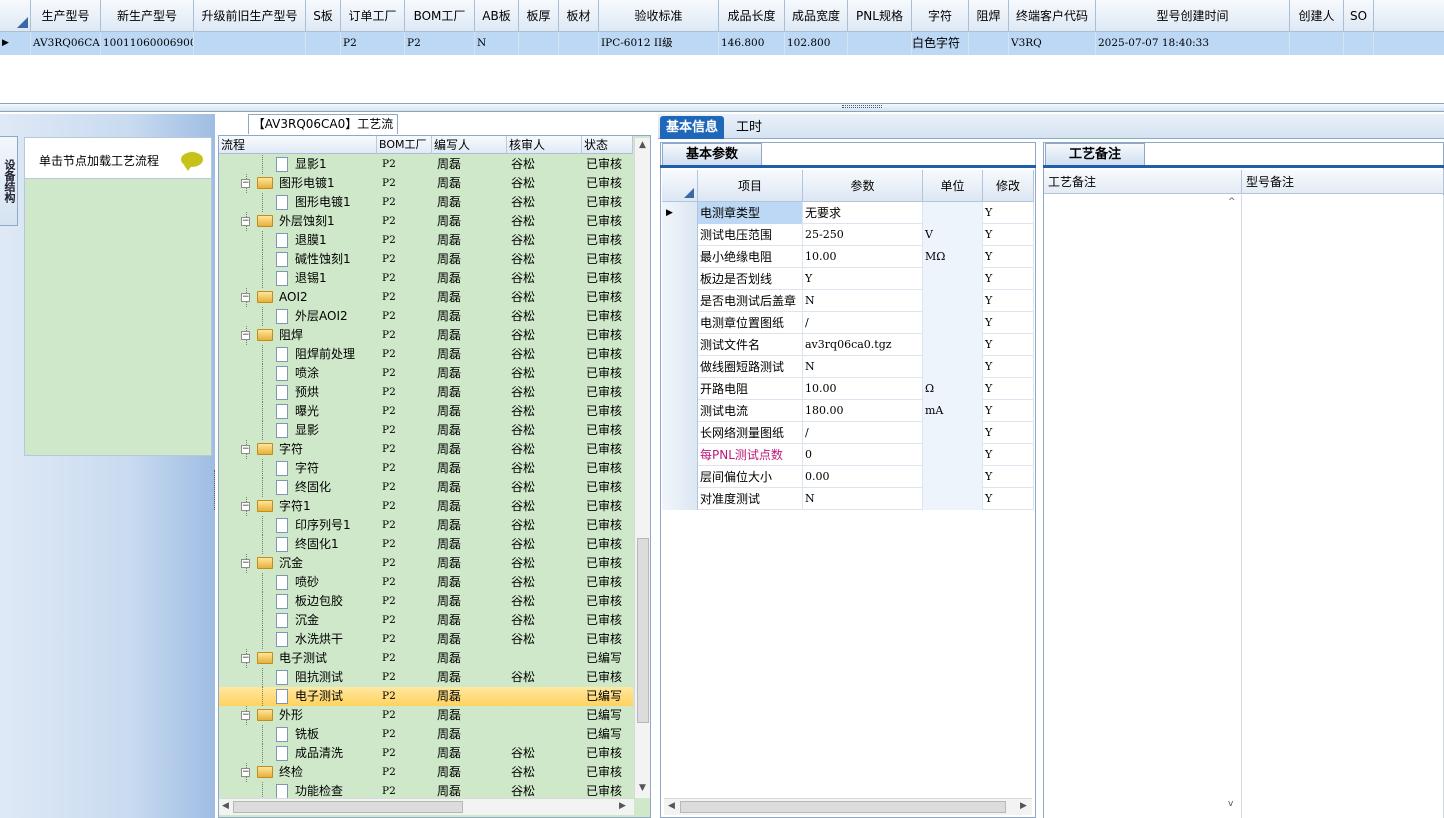 The height and width of the screenshot is (818, 1444). I want to click on tree-row: 退膜1 P2 周磊 谷松 已审核, so click(426, 240).